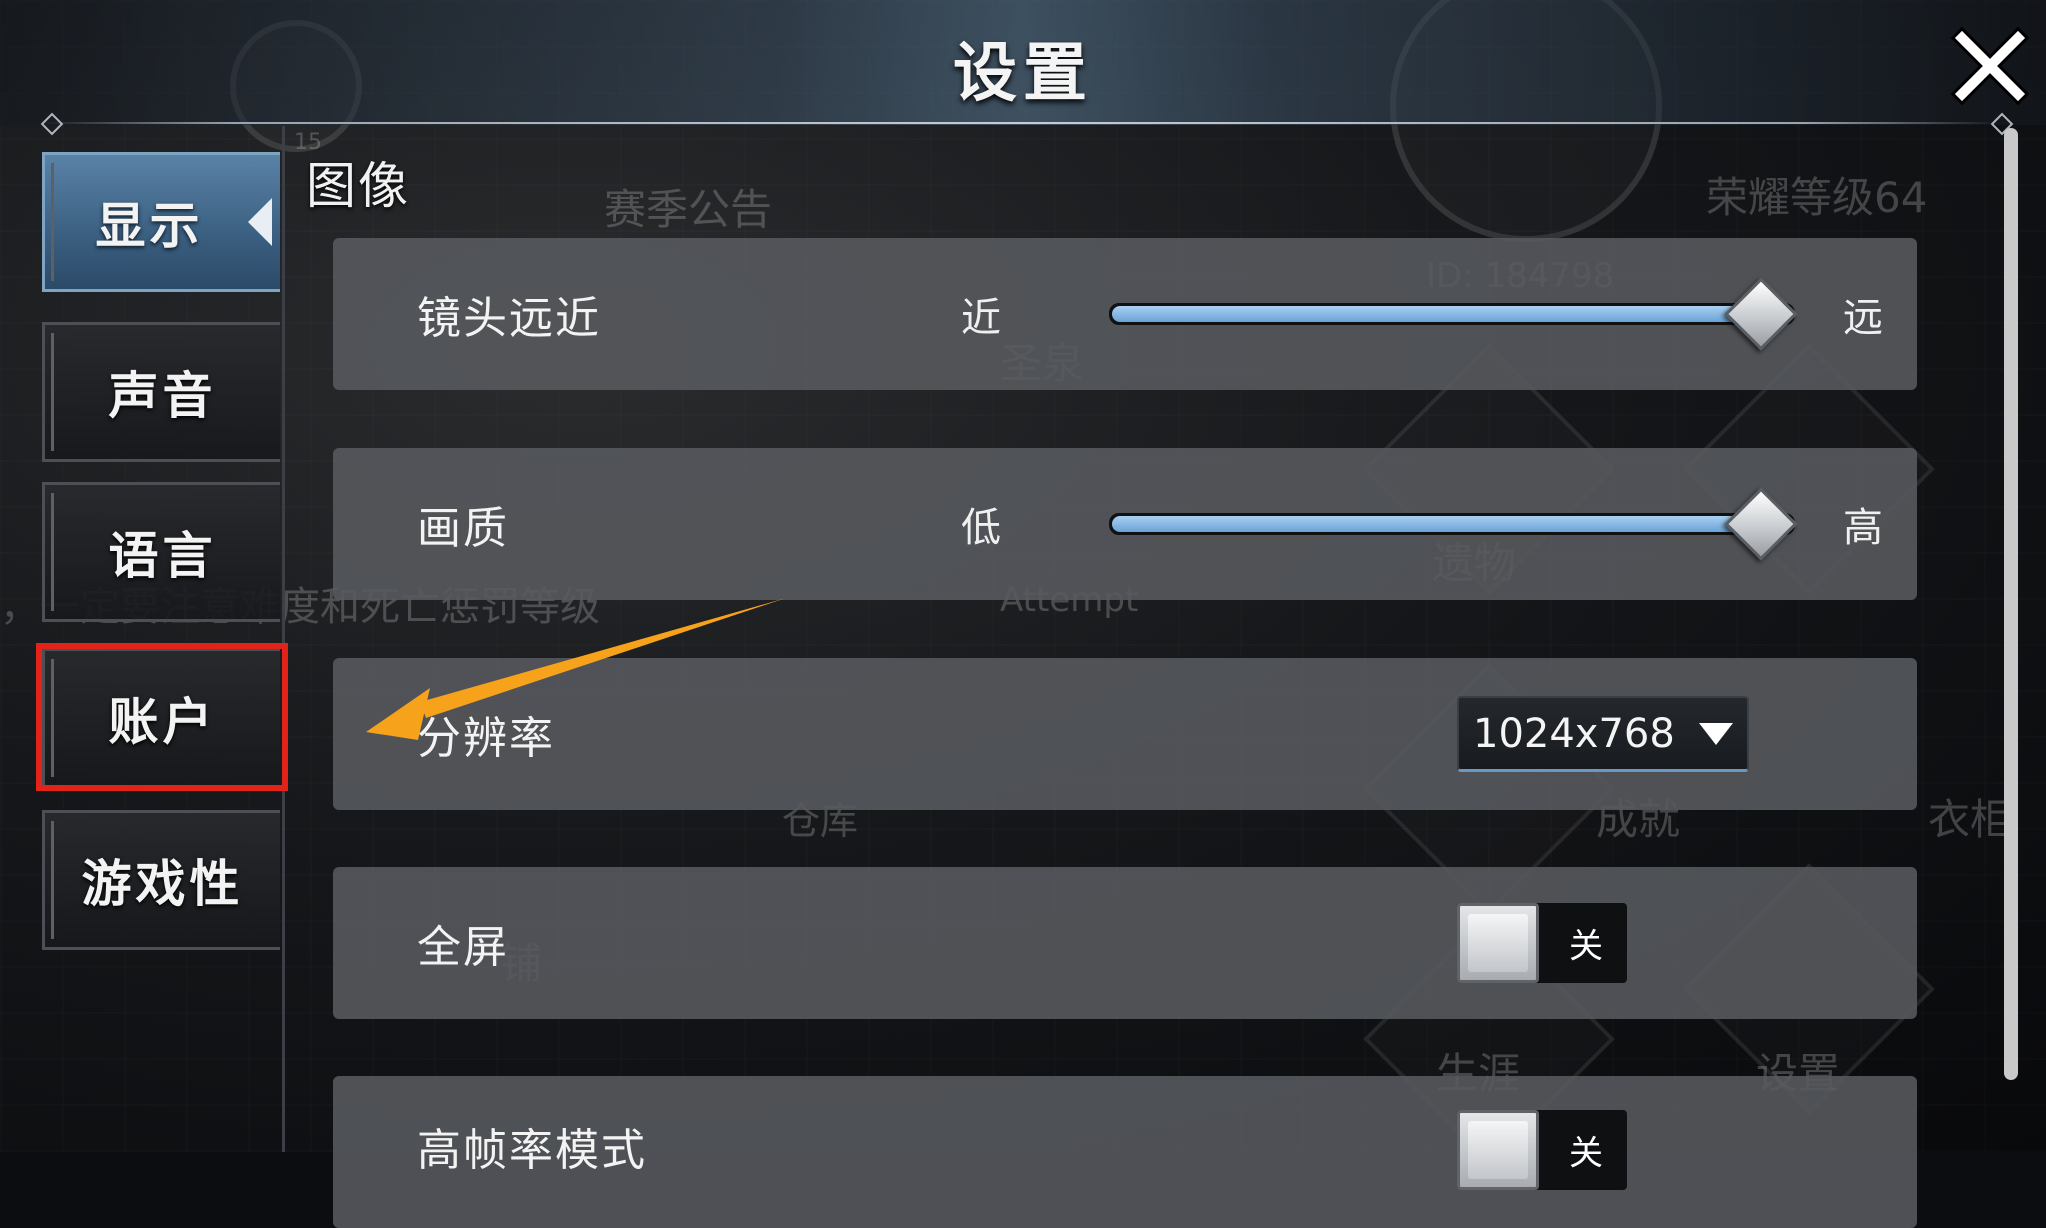 This screenshot has width=2046, height=1228. Describe the element at coordinates (1716, 733) in the screenshot. I see `chevron-down-icon` at that location.